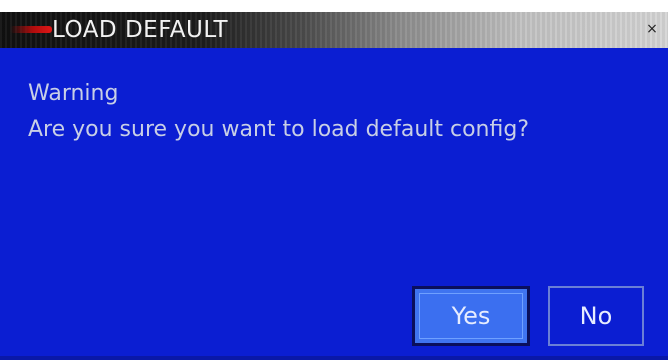 Image resolution: width=668 pixels, height=360 pixels. What do you see at coordinates (334, 30) in the screenshot?
I see `dialog-titlebar: LOAD DEFAULT ×` at bounding box center [334, 30].